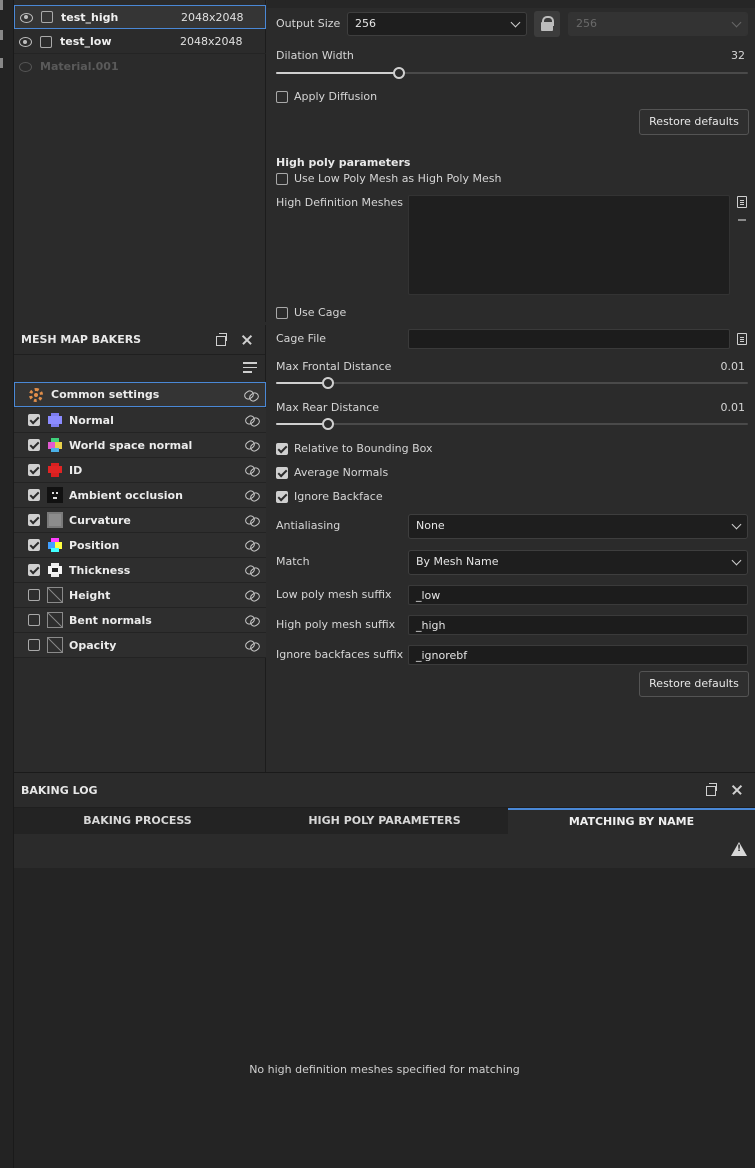  Describe the element at coordinates (140, 394) in the screenshot. I see `common-settings-row: Common settings` at that location.